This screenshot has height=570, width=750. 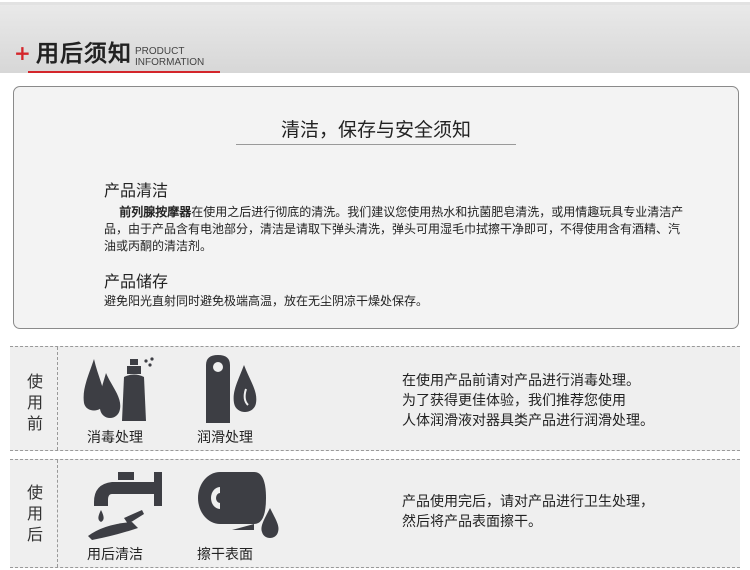 I want to click on product-name: 前列腺按摩器, so click(x=155, y=212).